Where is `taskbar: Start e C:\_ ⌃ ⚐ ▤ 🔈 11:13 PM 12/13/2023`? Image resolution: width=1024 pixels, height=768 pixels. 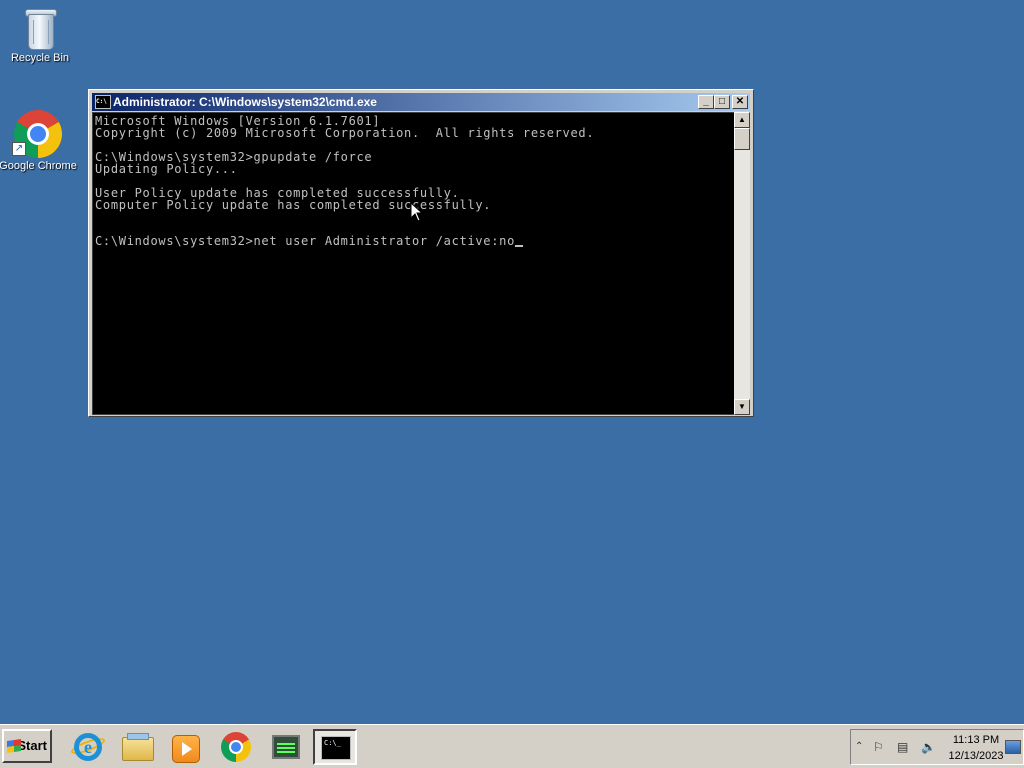 taskbar: Start e C:\_ ⌃ ⚐ ▤ 🔈 11:13 PM 12/13/2023 is located at coordinates (512, 746).